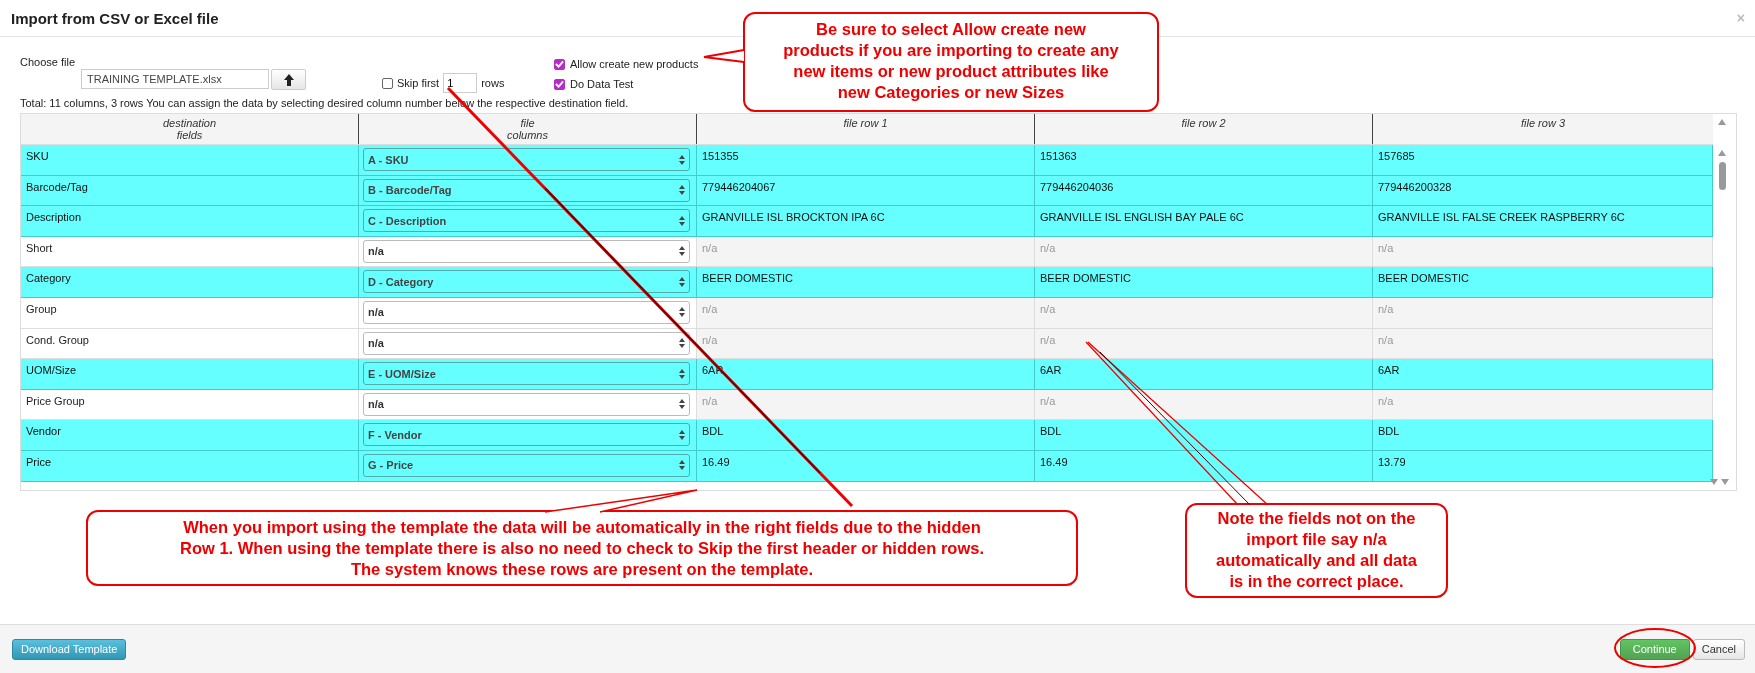  Describe the element at coordinates (1204, 221) in the screenshot. I see `table-cell: GRANVILLE ISL ENGLISH BAY PALE 6C` at that location.